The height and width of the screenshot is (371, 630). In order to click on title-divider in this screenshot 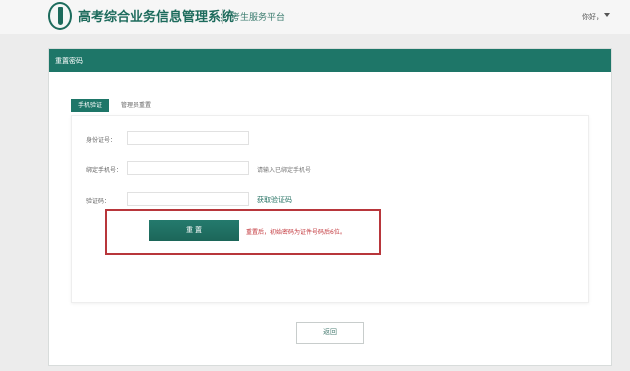, I will do `click(222, 16)`.